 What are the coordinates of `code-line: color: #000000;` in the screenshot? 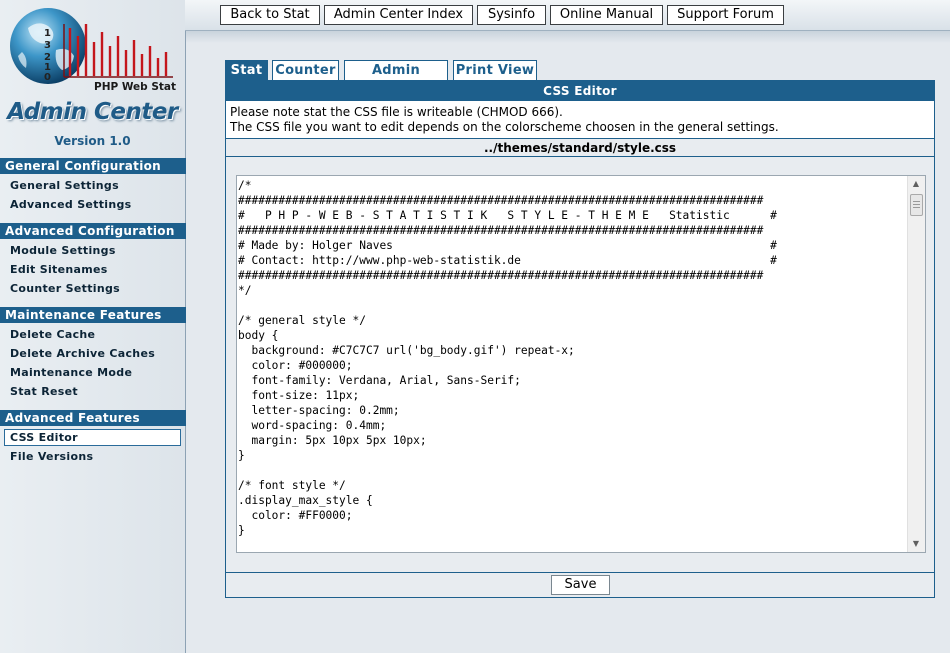 It's located at (295, 365).